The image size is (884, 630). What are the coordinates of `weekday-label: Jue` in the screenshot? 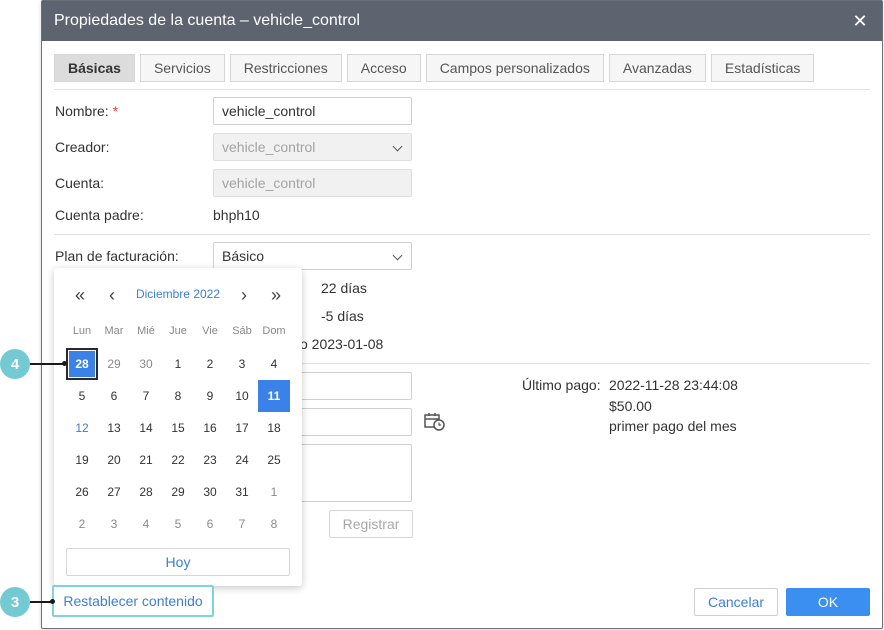 It's located at (178, 331).